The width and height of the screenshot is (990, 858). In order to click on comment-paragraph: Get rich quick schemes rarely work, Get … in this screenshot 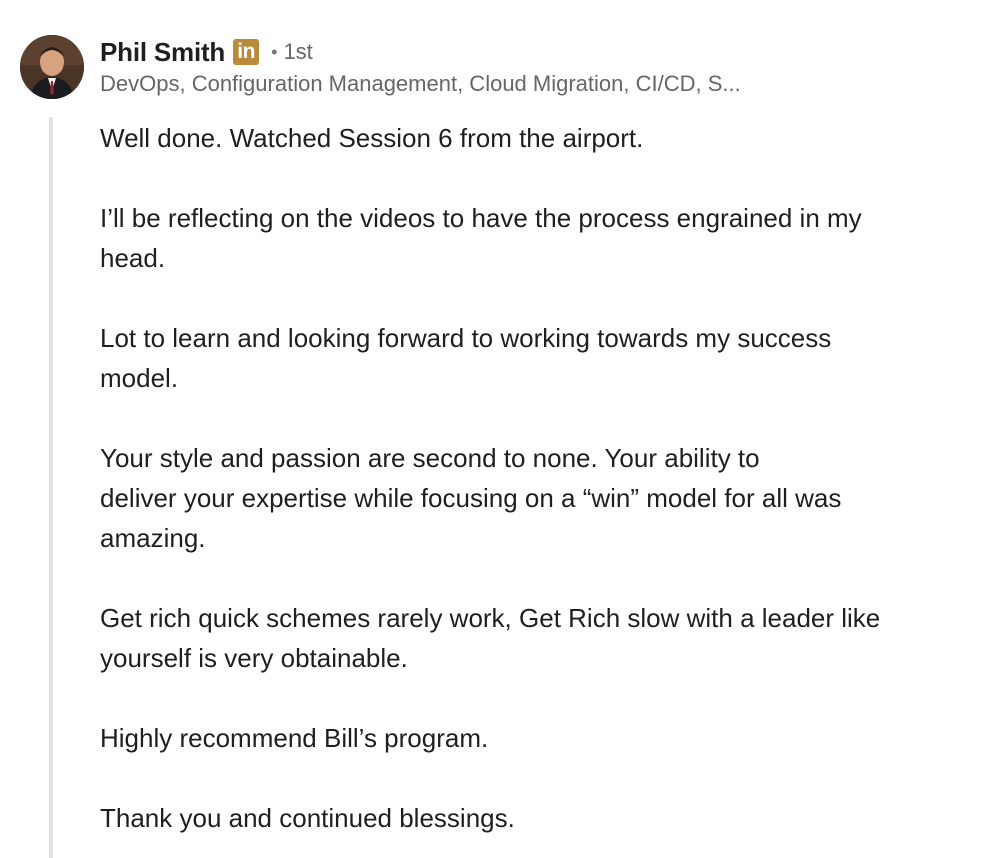, I will do `click(490, 638)`.